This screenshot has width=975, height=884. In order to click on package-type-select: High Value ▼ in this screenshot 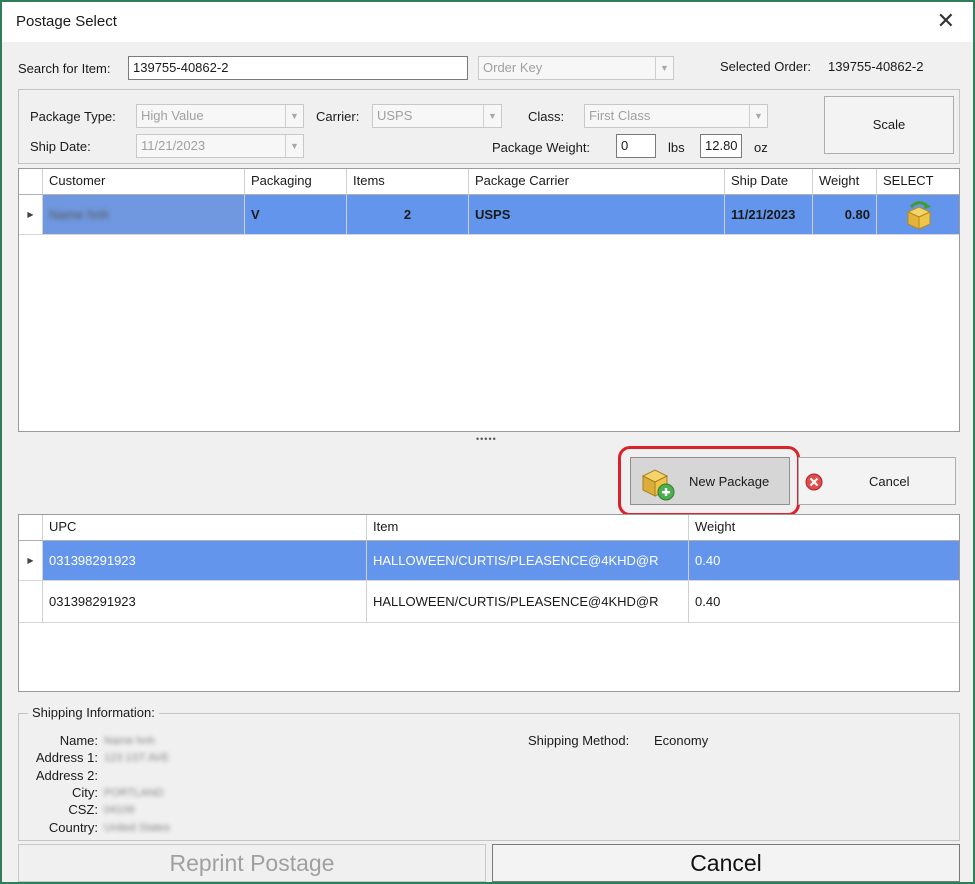, I will do `click(220, 116)`.